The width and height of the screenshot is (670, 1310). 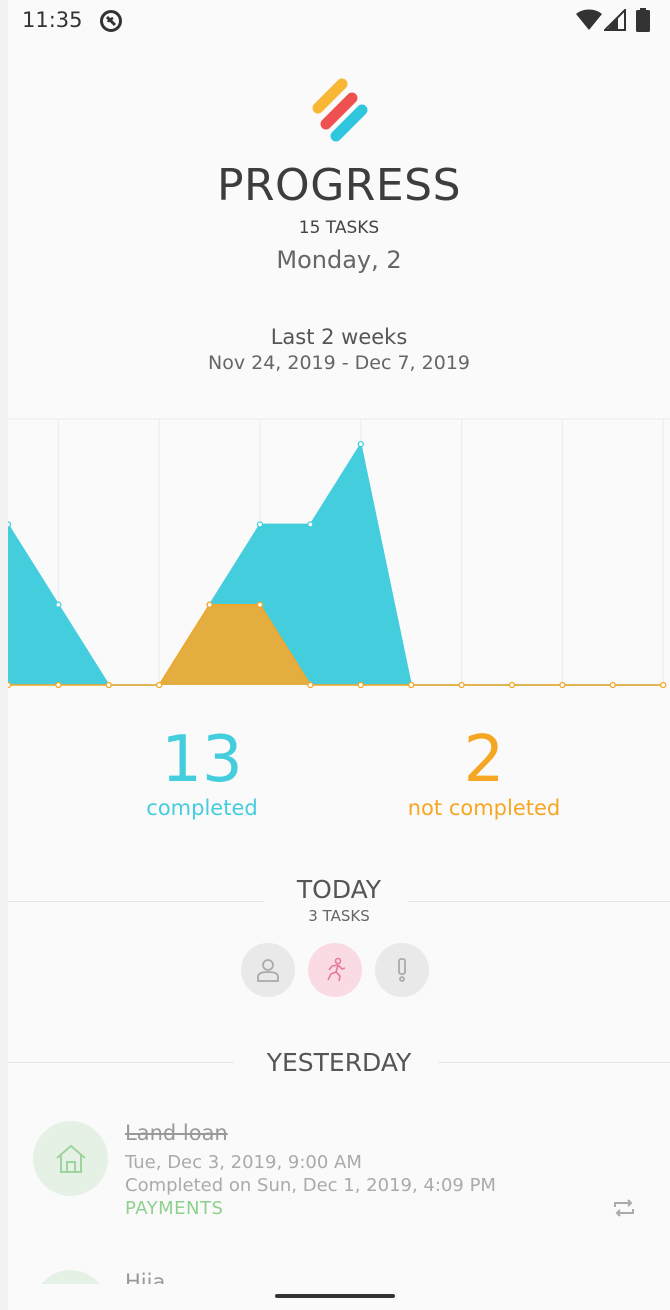 What do you see at coordinates (624, 1208) in the screenshot?
I see `repeat-icon` at bounding box center [624, 1208].